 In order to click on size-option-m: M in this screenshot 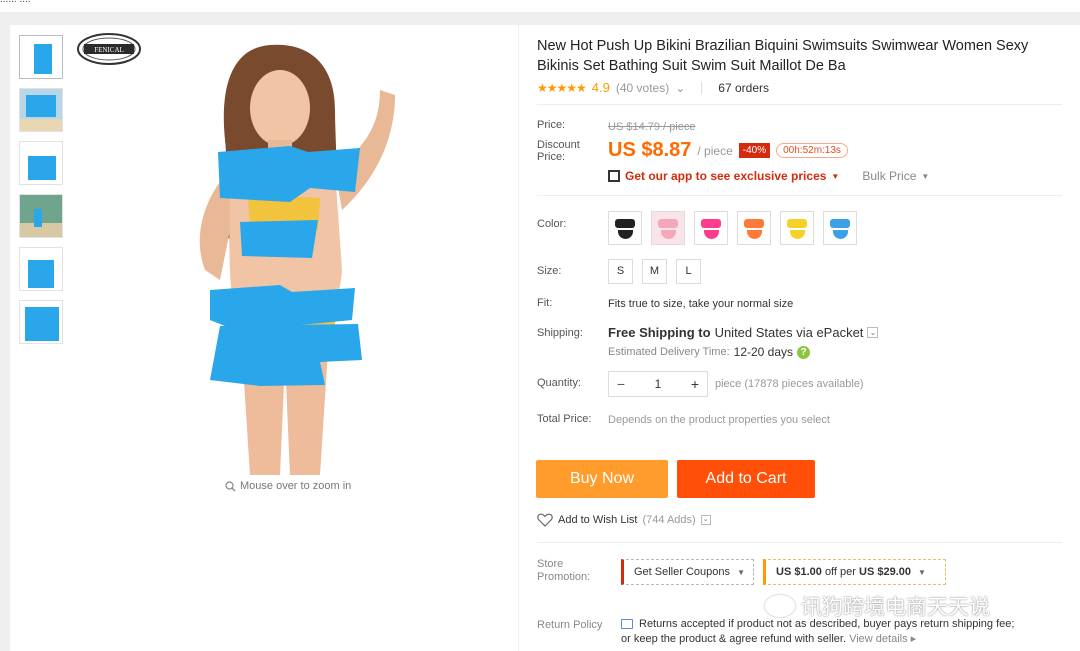, I will do `click(654, 271)`.